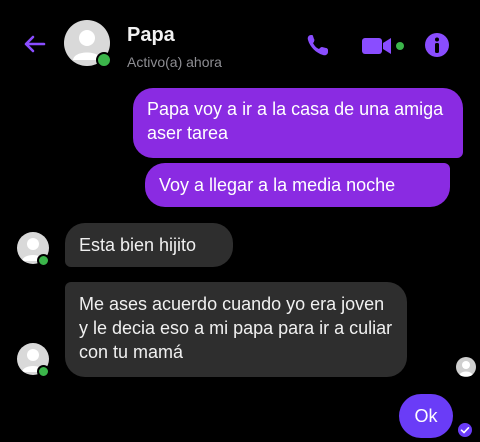 The image size is (480, 442). I want to click on contact-status: Activo(a) ahora, so click(174, 62).